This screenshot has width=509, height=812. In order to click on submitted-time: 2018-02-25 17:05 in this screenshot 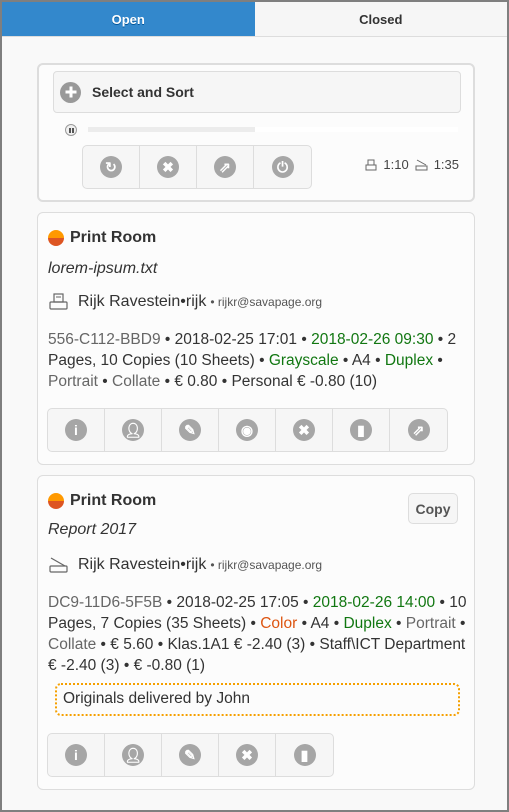, I will do `click(237, 602)`.